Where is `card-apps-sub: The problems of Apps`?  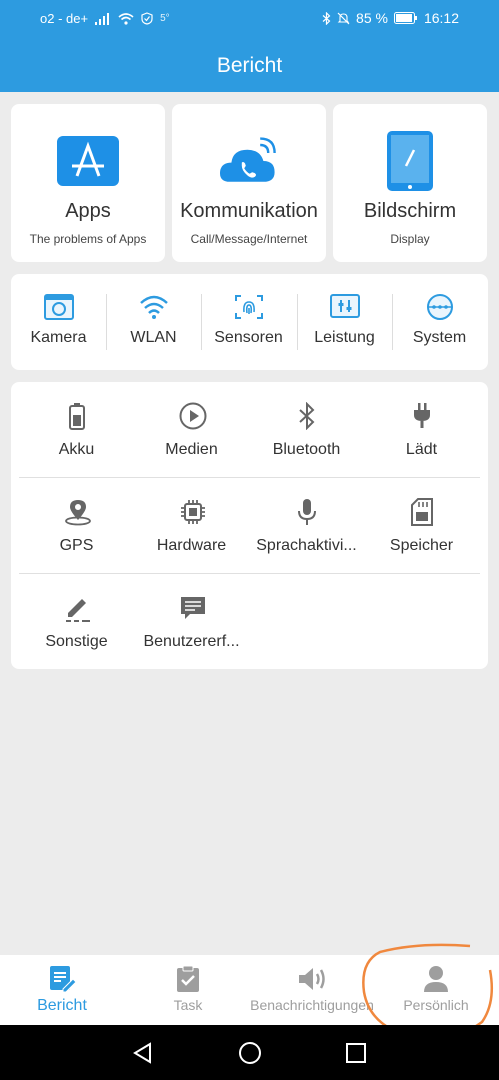
card-apps-sub: The problems of Apps is located at coordinates (88, 239).